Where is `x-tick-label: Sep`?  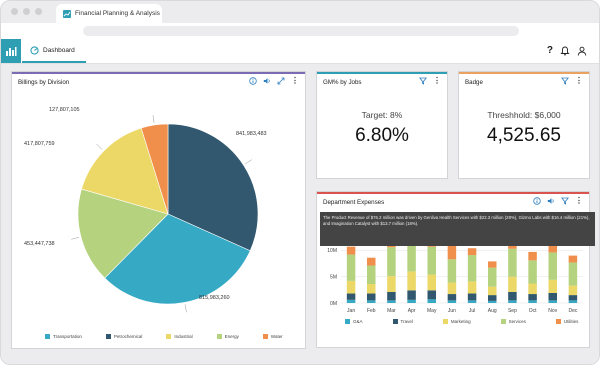
x-tick-label: Sep is located at coordinates (512, 311).